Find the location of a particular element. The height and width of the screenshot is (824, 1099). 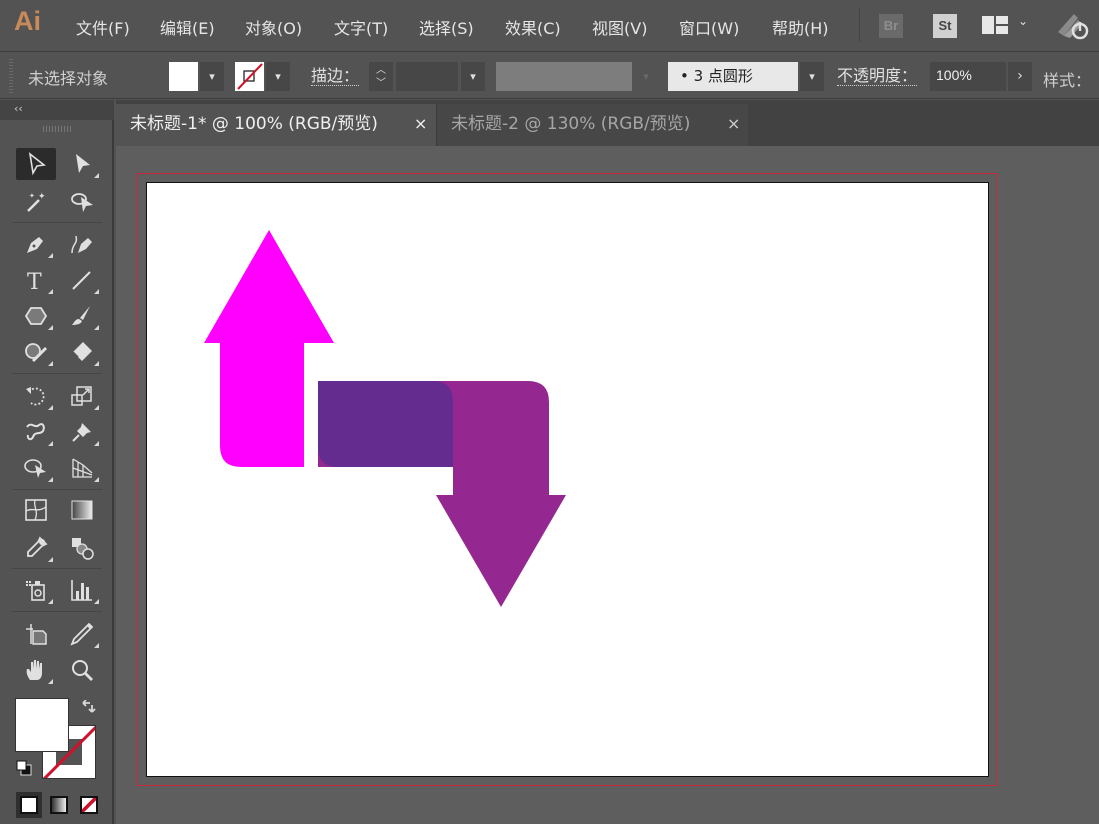

fill-color-box is located at coordinates (42, 725).